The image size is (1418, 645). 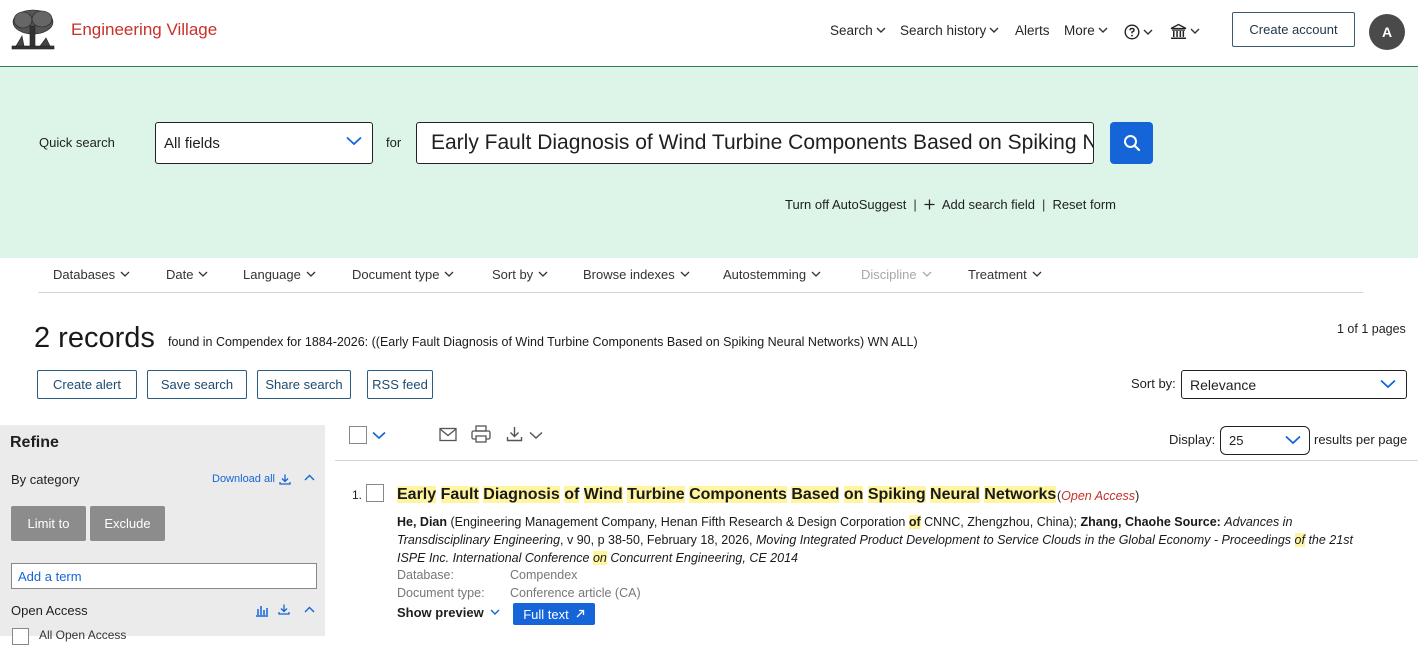 I want to click on by-category-label: By category, so click(x=45, y=479).